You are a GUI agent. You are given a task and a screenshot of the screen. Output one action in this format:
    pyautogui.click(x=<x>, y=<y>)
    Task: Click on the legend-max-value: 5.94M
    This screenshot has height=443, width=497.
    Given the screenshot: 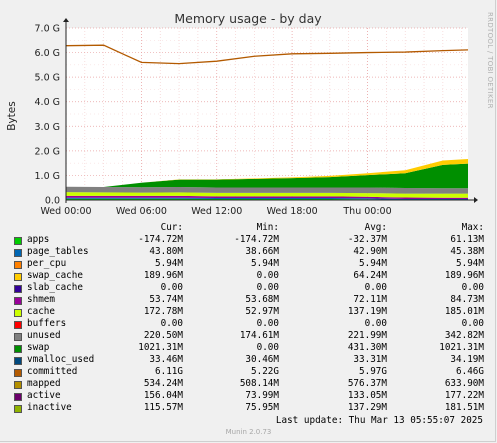 What is the action you would take?
    pyautogui.click(x=470, y=263)
    